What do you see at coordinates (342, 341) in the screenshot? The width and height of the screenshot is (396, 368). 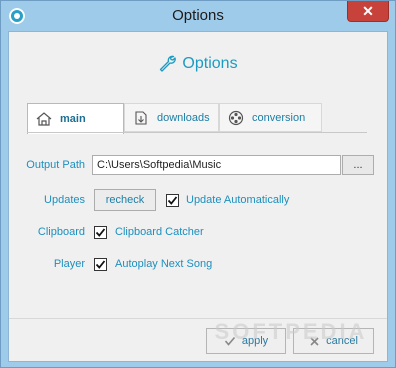 I see `cancel-label: cancel` at bounding box center [342, 341].